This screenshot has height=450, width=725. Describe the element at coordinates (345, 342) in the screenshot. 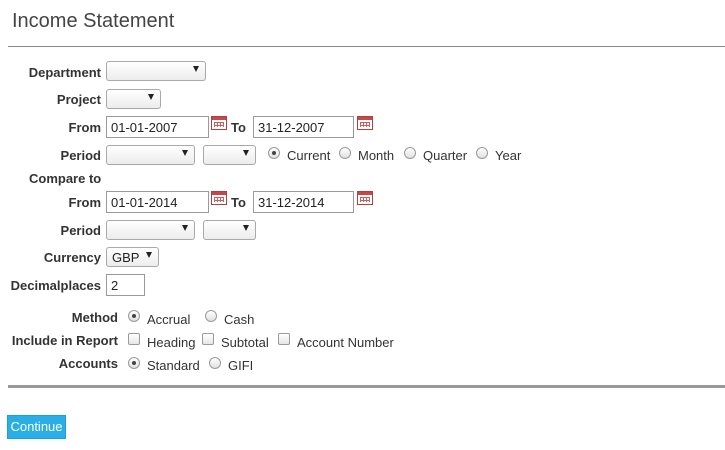

I see `include-account-number-label: Account Number` at that location.